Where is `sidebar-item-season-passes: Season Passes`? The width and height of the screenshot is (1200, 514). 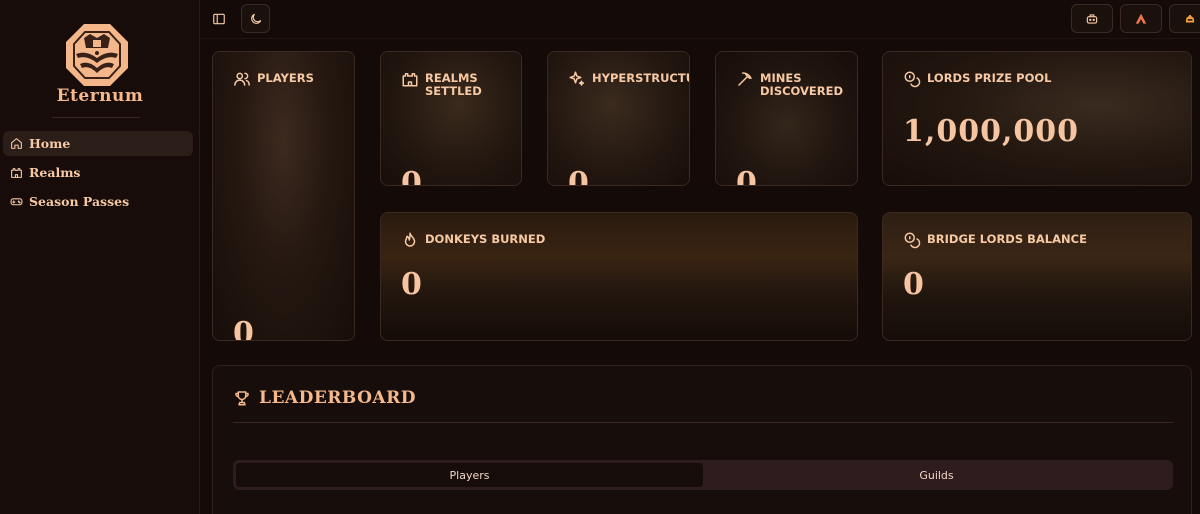
sidebar-item-season-passes: Season Passes is located at coordinates (98, 201).